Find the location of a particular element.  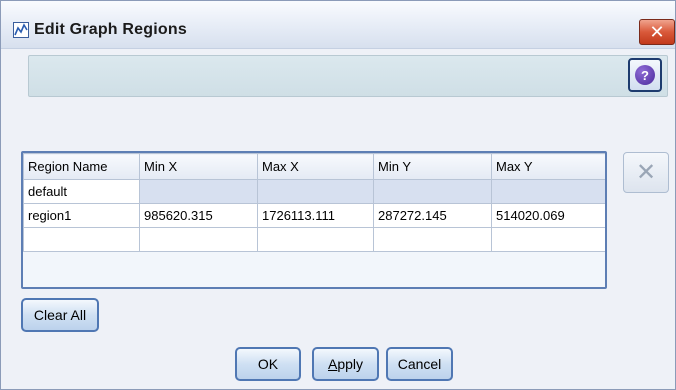

title-bar: Edit Graph Regions ✕ is located at coordinates (338, 25).